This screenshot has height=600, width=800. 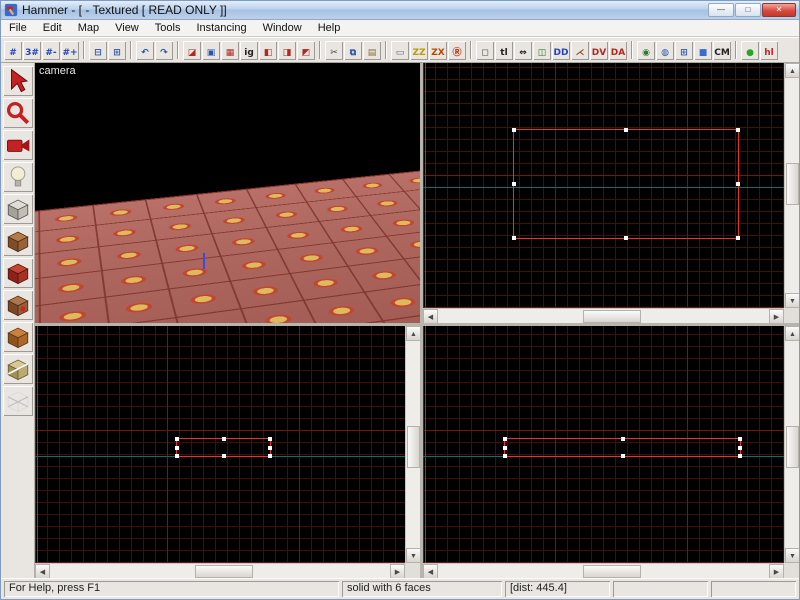 What do you see at coordinates (769, 50) in the screenshot?
I see `help-topics-icon: hl` at bounding box center [769, 50].